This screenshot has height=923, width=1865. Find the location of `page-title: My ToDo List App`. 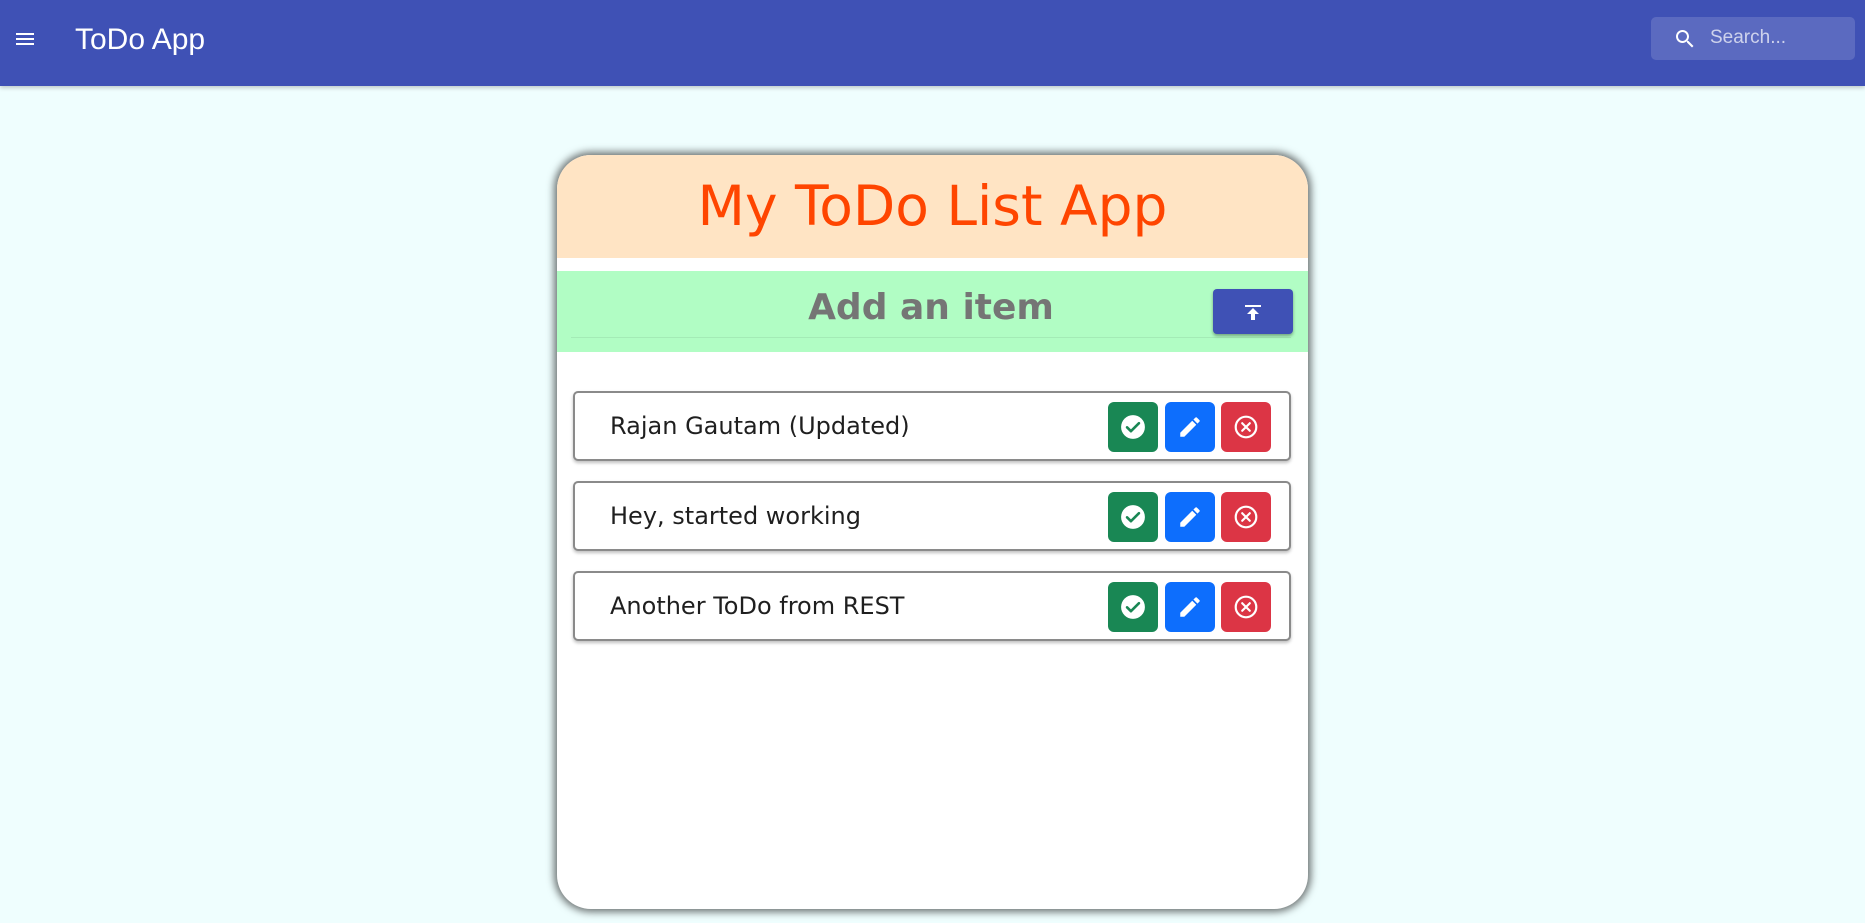

page-title: My ToDo List App is located at coordinates (932, 206).